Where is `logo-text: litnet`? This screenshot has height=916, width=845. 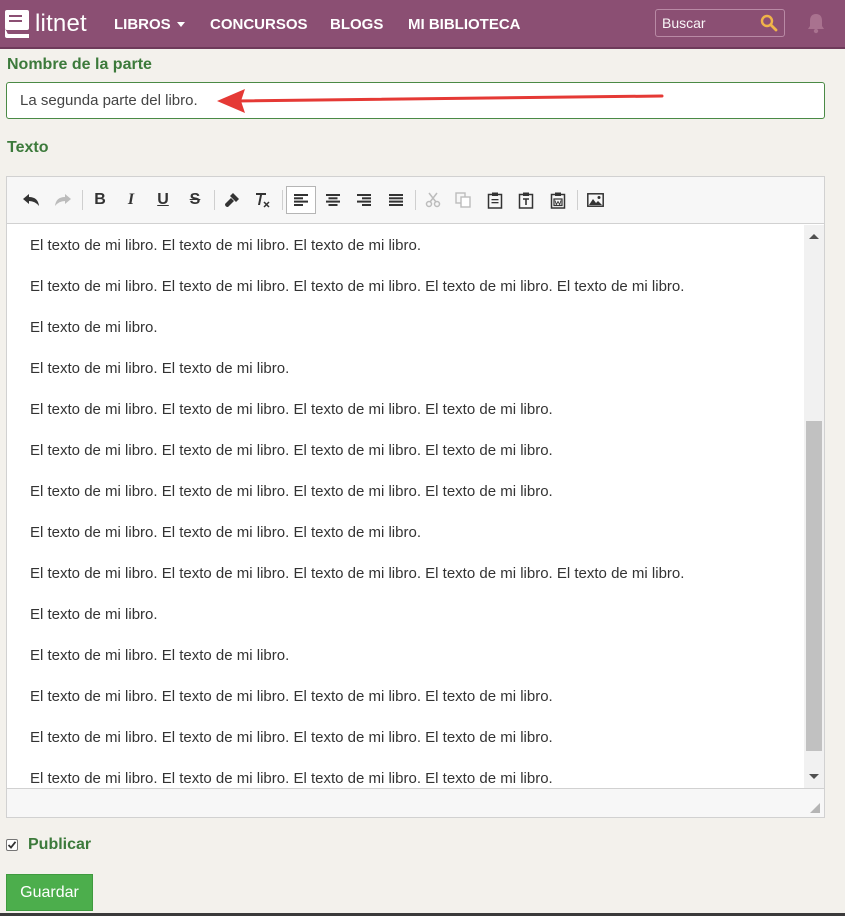
logo-text: litnet is located at coordinates (61, 23).